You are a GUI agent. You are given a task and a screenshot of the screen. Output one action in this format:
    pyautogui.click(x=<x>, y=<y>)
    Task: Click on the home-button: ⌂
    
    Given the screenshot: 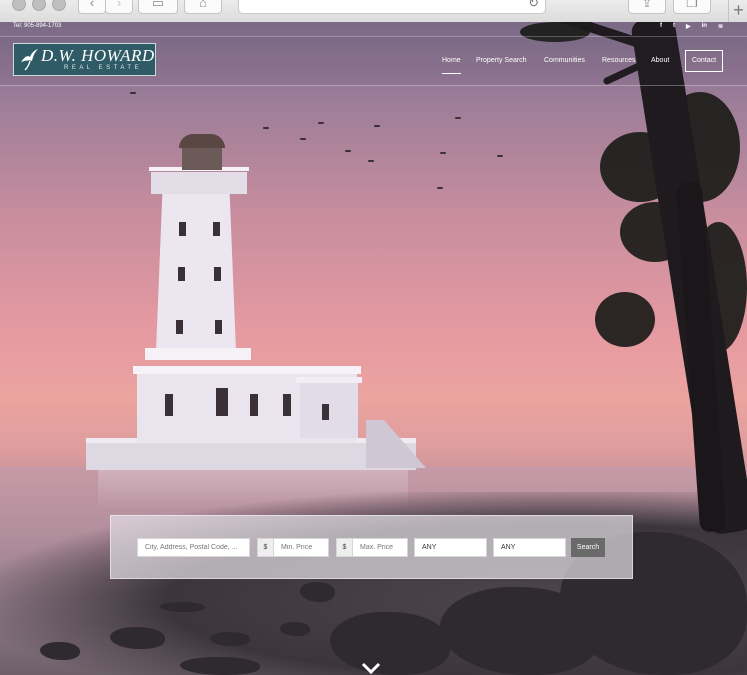 What is the action you would take?
    pyautogui.click(x=203, y=7)
    